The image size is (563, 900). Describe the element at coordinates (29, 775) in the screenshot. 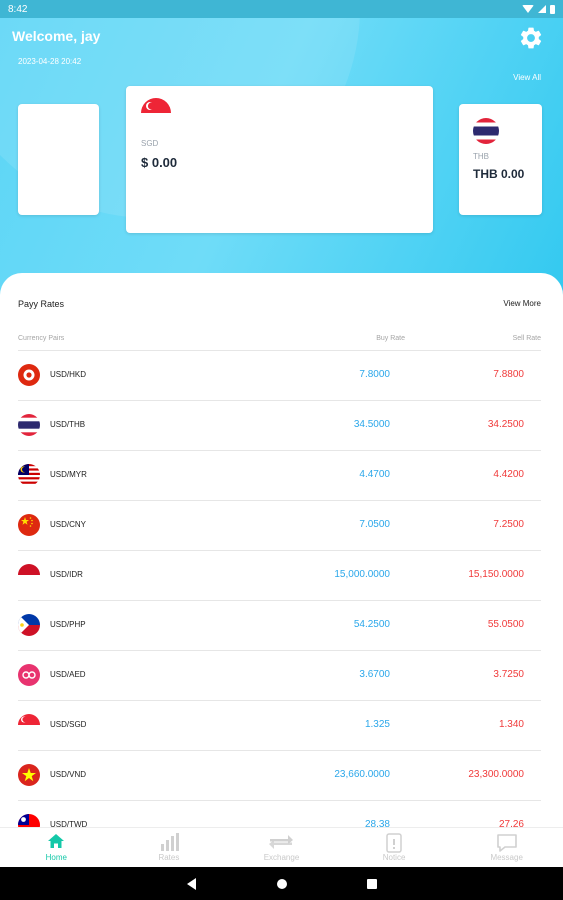

I see `vietnam-flag-icon` at that location.